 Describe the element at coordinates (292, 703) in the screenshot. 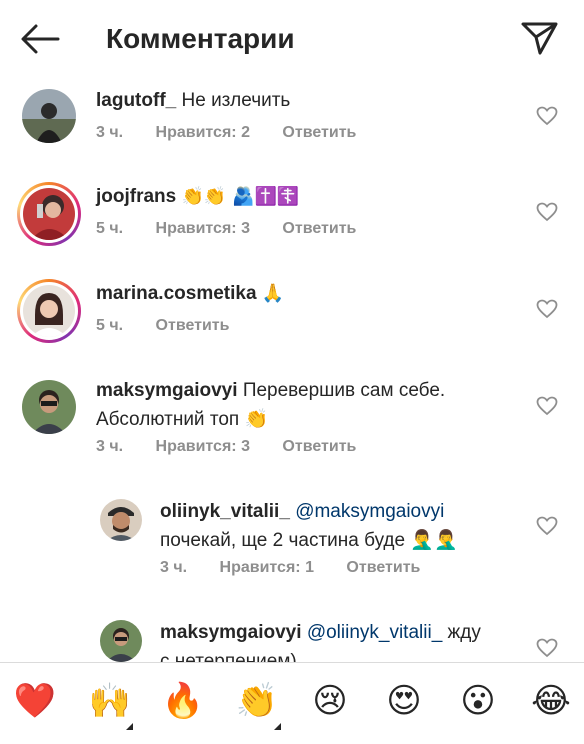

I see `emoji-reaction-bar: ❤️ 🙌 🔥 👏 😢 😍 😮 😂` at that location.